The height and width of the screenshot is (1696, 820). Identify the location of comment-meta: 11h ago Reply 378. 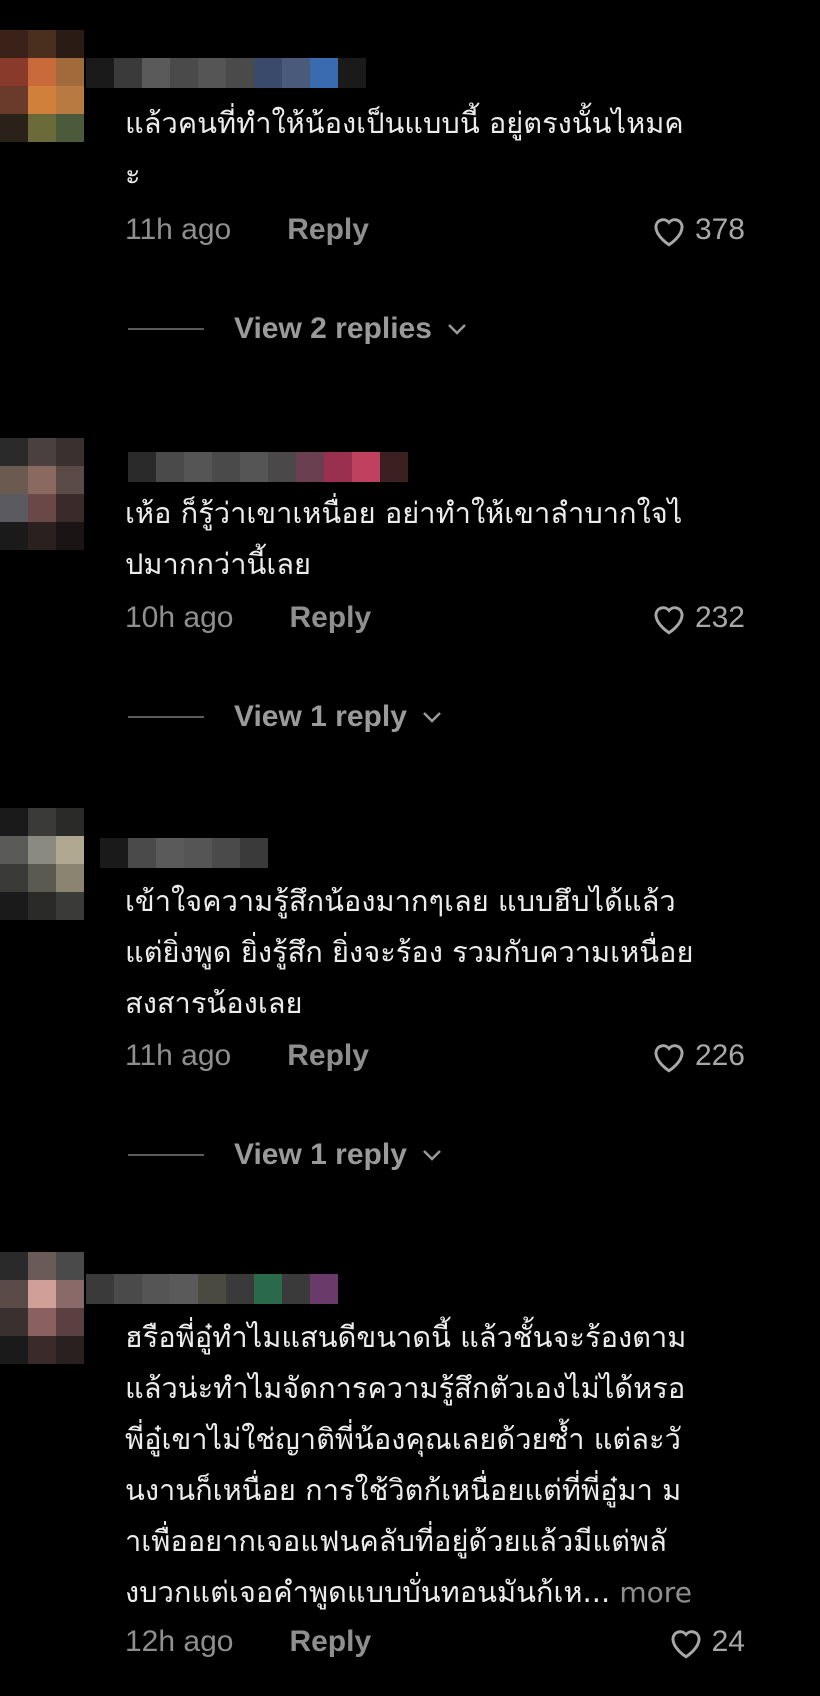
(435, 230).